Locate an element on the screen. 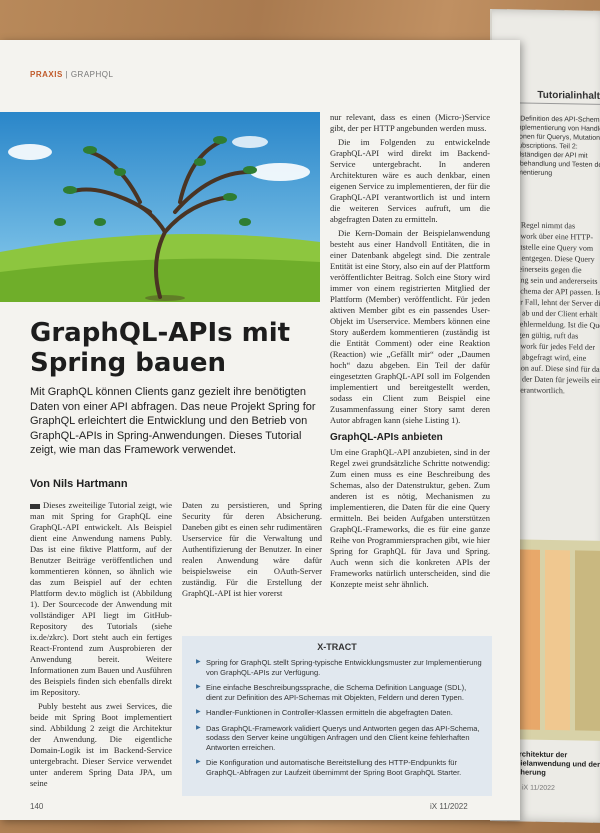 The height and width of the screenshot is (833, 600). diagram-column-graphql is located at coordinates (557, 640).